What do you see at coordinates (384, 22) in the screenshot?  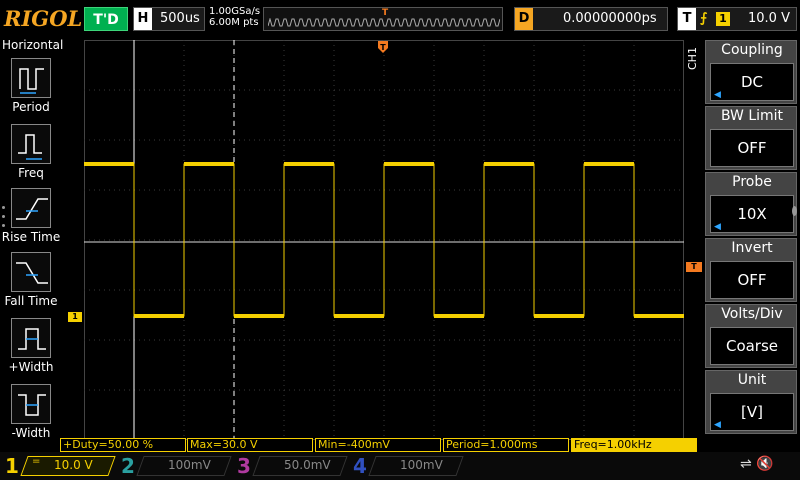 I see `memory-preview-wave` at bounding box center [384, 22].